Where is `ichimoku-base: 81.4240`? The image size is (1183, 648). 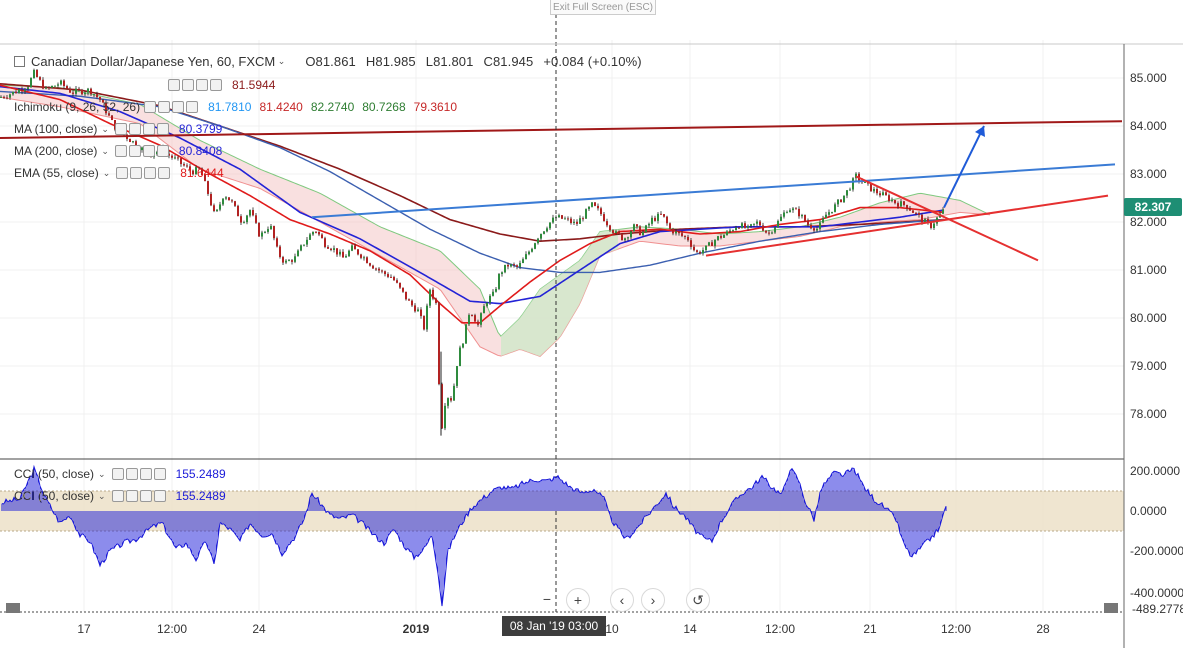
ichimoku-base: 81.4240 is located at coordinates (281, 107).